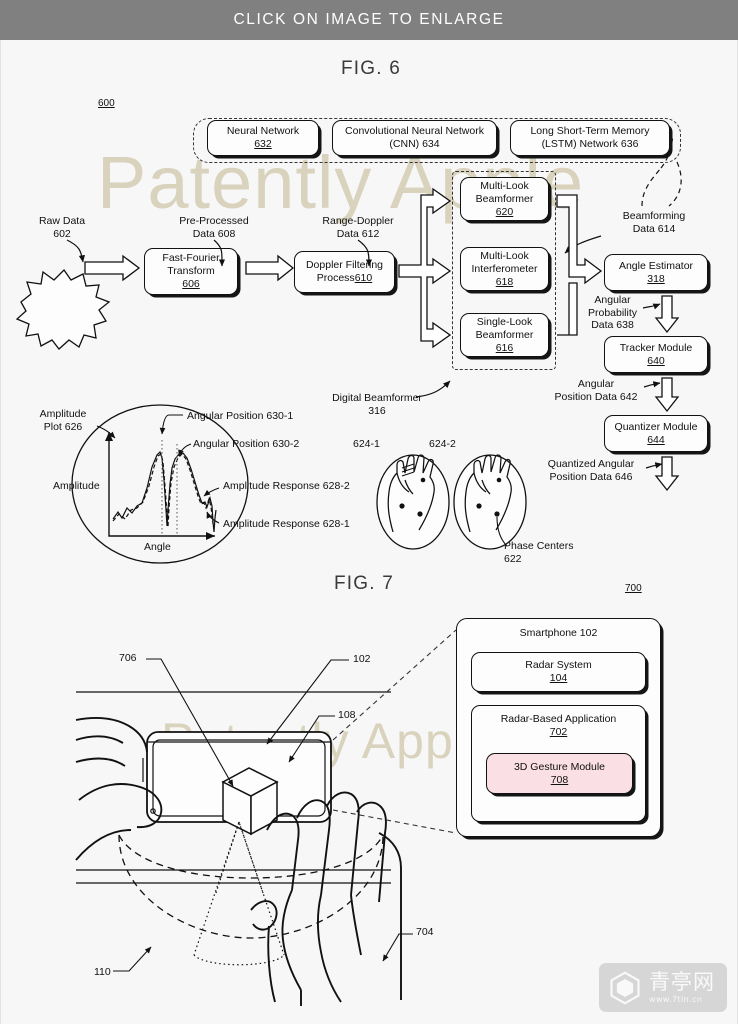 This screenshot has height=1024, width=738. What do you see at coordinates (504, 281) in the screenshot?
I see `box-mli-num: 618` at bounding box center [504, 281].